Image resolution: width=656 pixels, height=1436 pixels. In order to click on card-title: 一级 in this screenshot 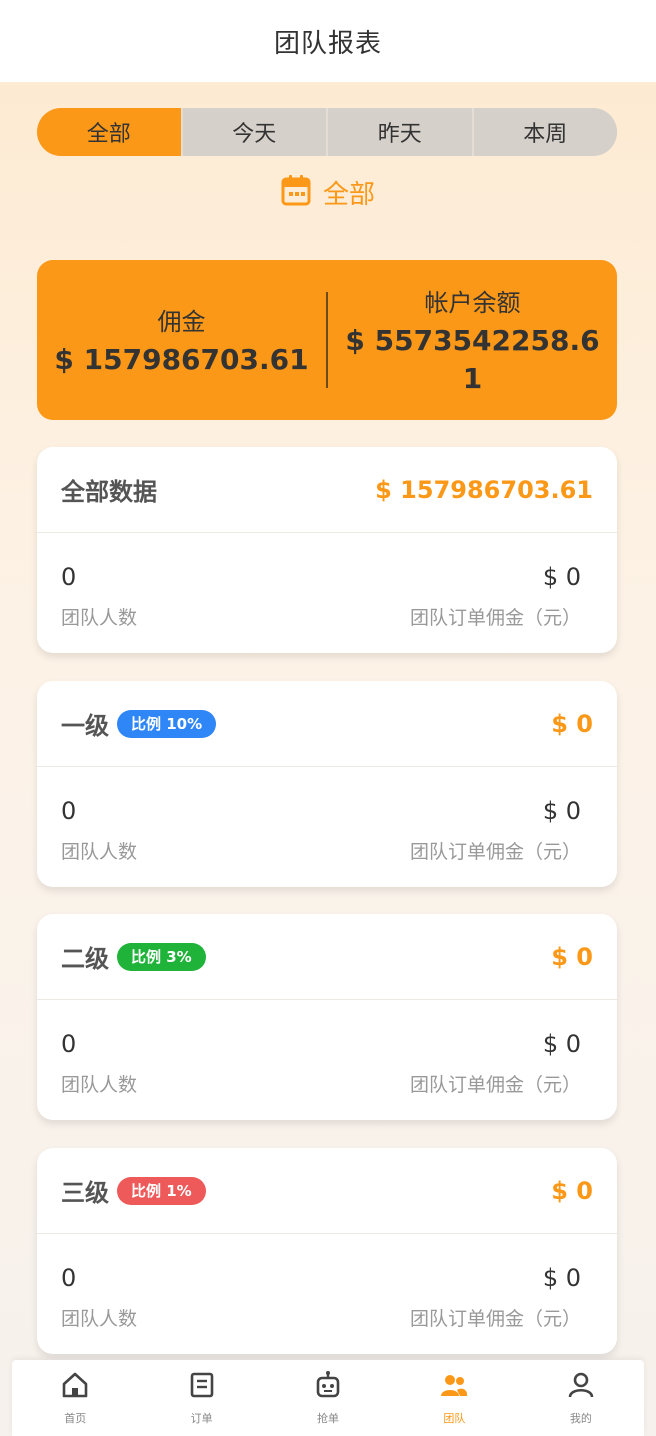, I will do `click(85, 726)`.